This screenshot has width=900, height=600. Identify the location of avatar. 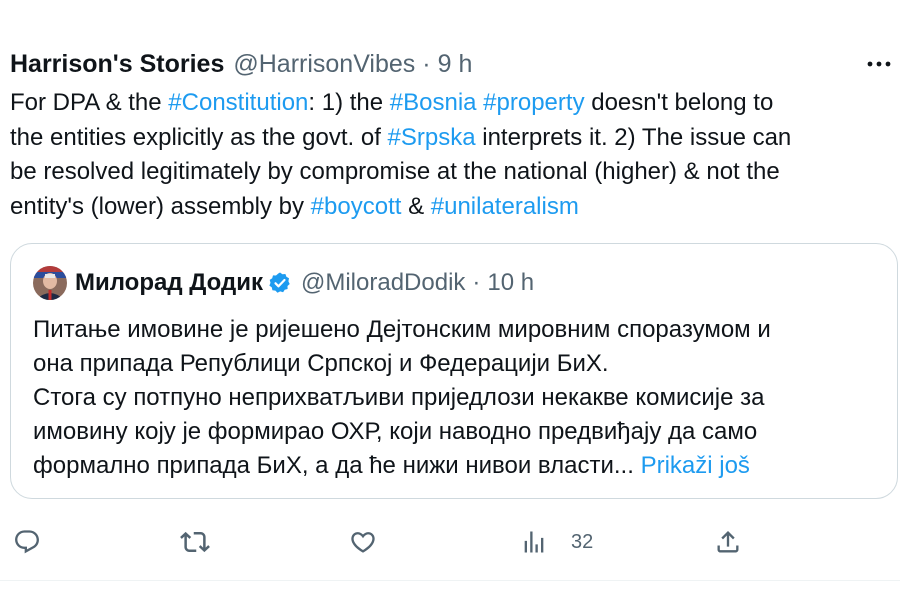
(50, 283).